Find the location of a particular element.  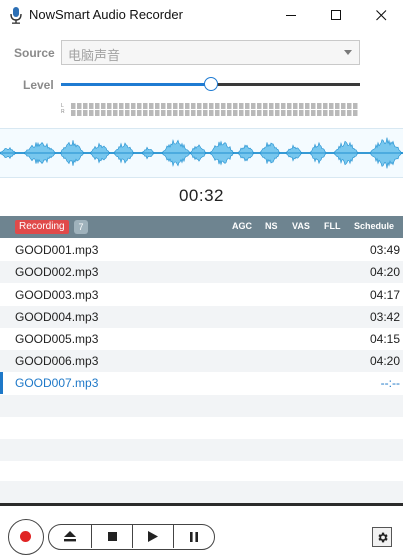

list-item-active: GOOD007.mp3 --:-- is located at coordinates (201, 383).